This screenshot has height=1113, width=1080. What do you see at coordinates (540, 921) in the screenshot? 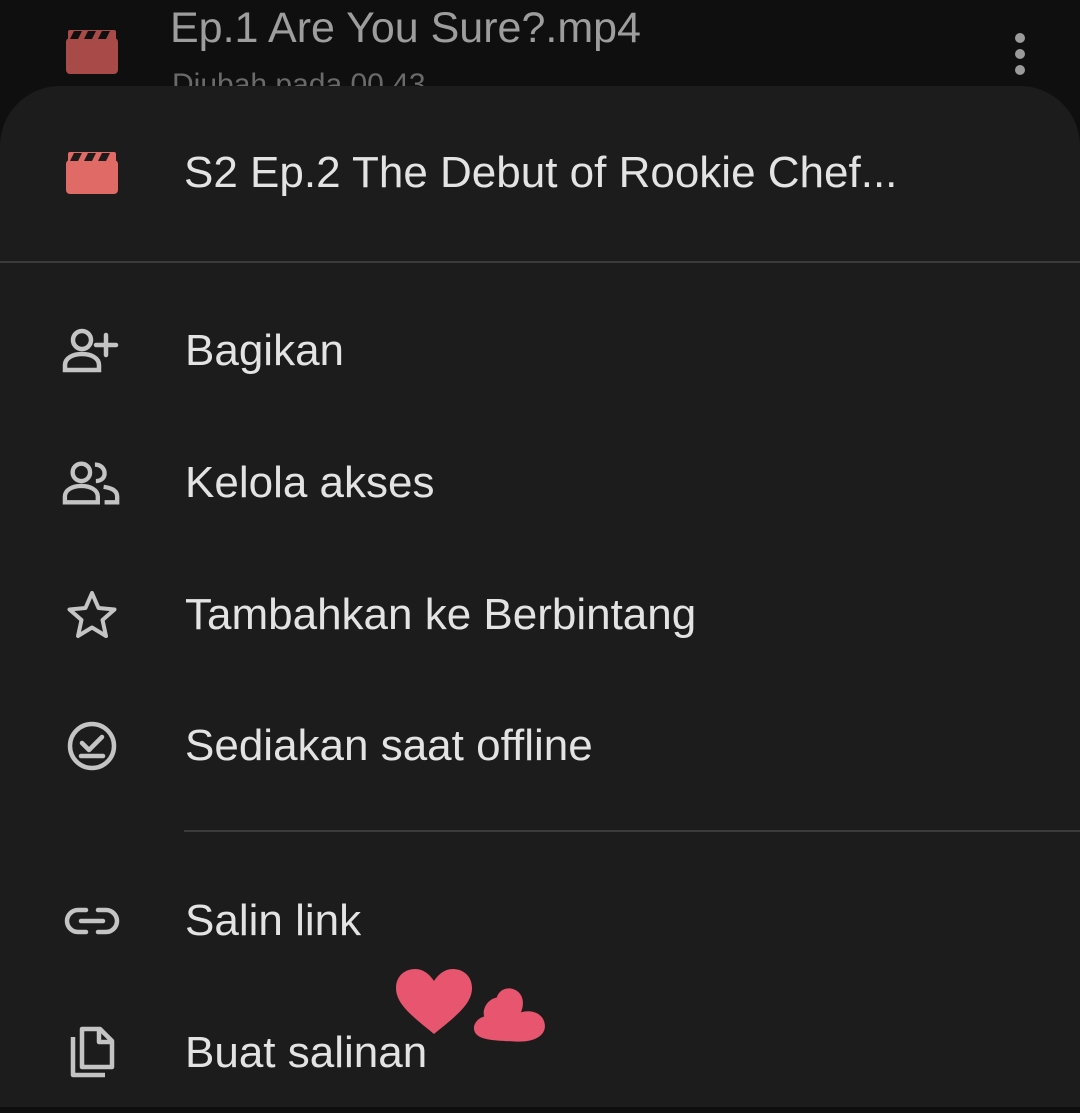
I see `menu-item-copy-link: Salin link` at bounding box center [540, 921].